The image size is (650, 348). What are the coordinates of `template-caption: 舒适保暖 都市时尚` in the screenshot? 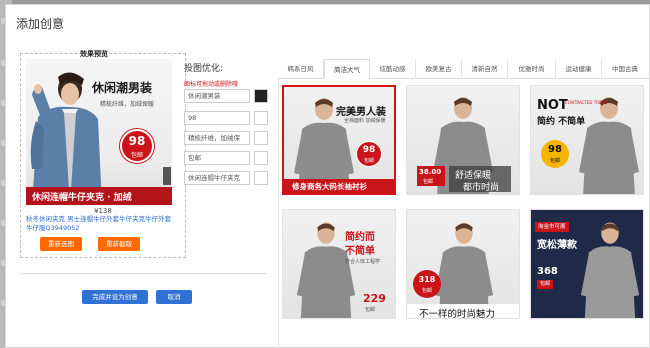 It's located at (480, 179).